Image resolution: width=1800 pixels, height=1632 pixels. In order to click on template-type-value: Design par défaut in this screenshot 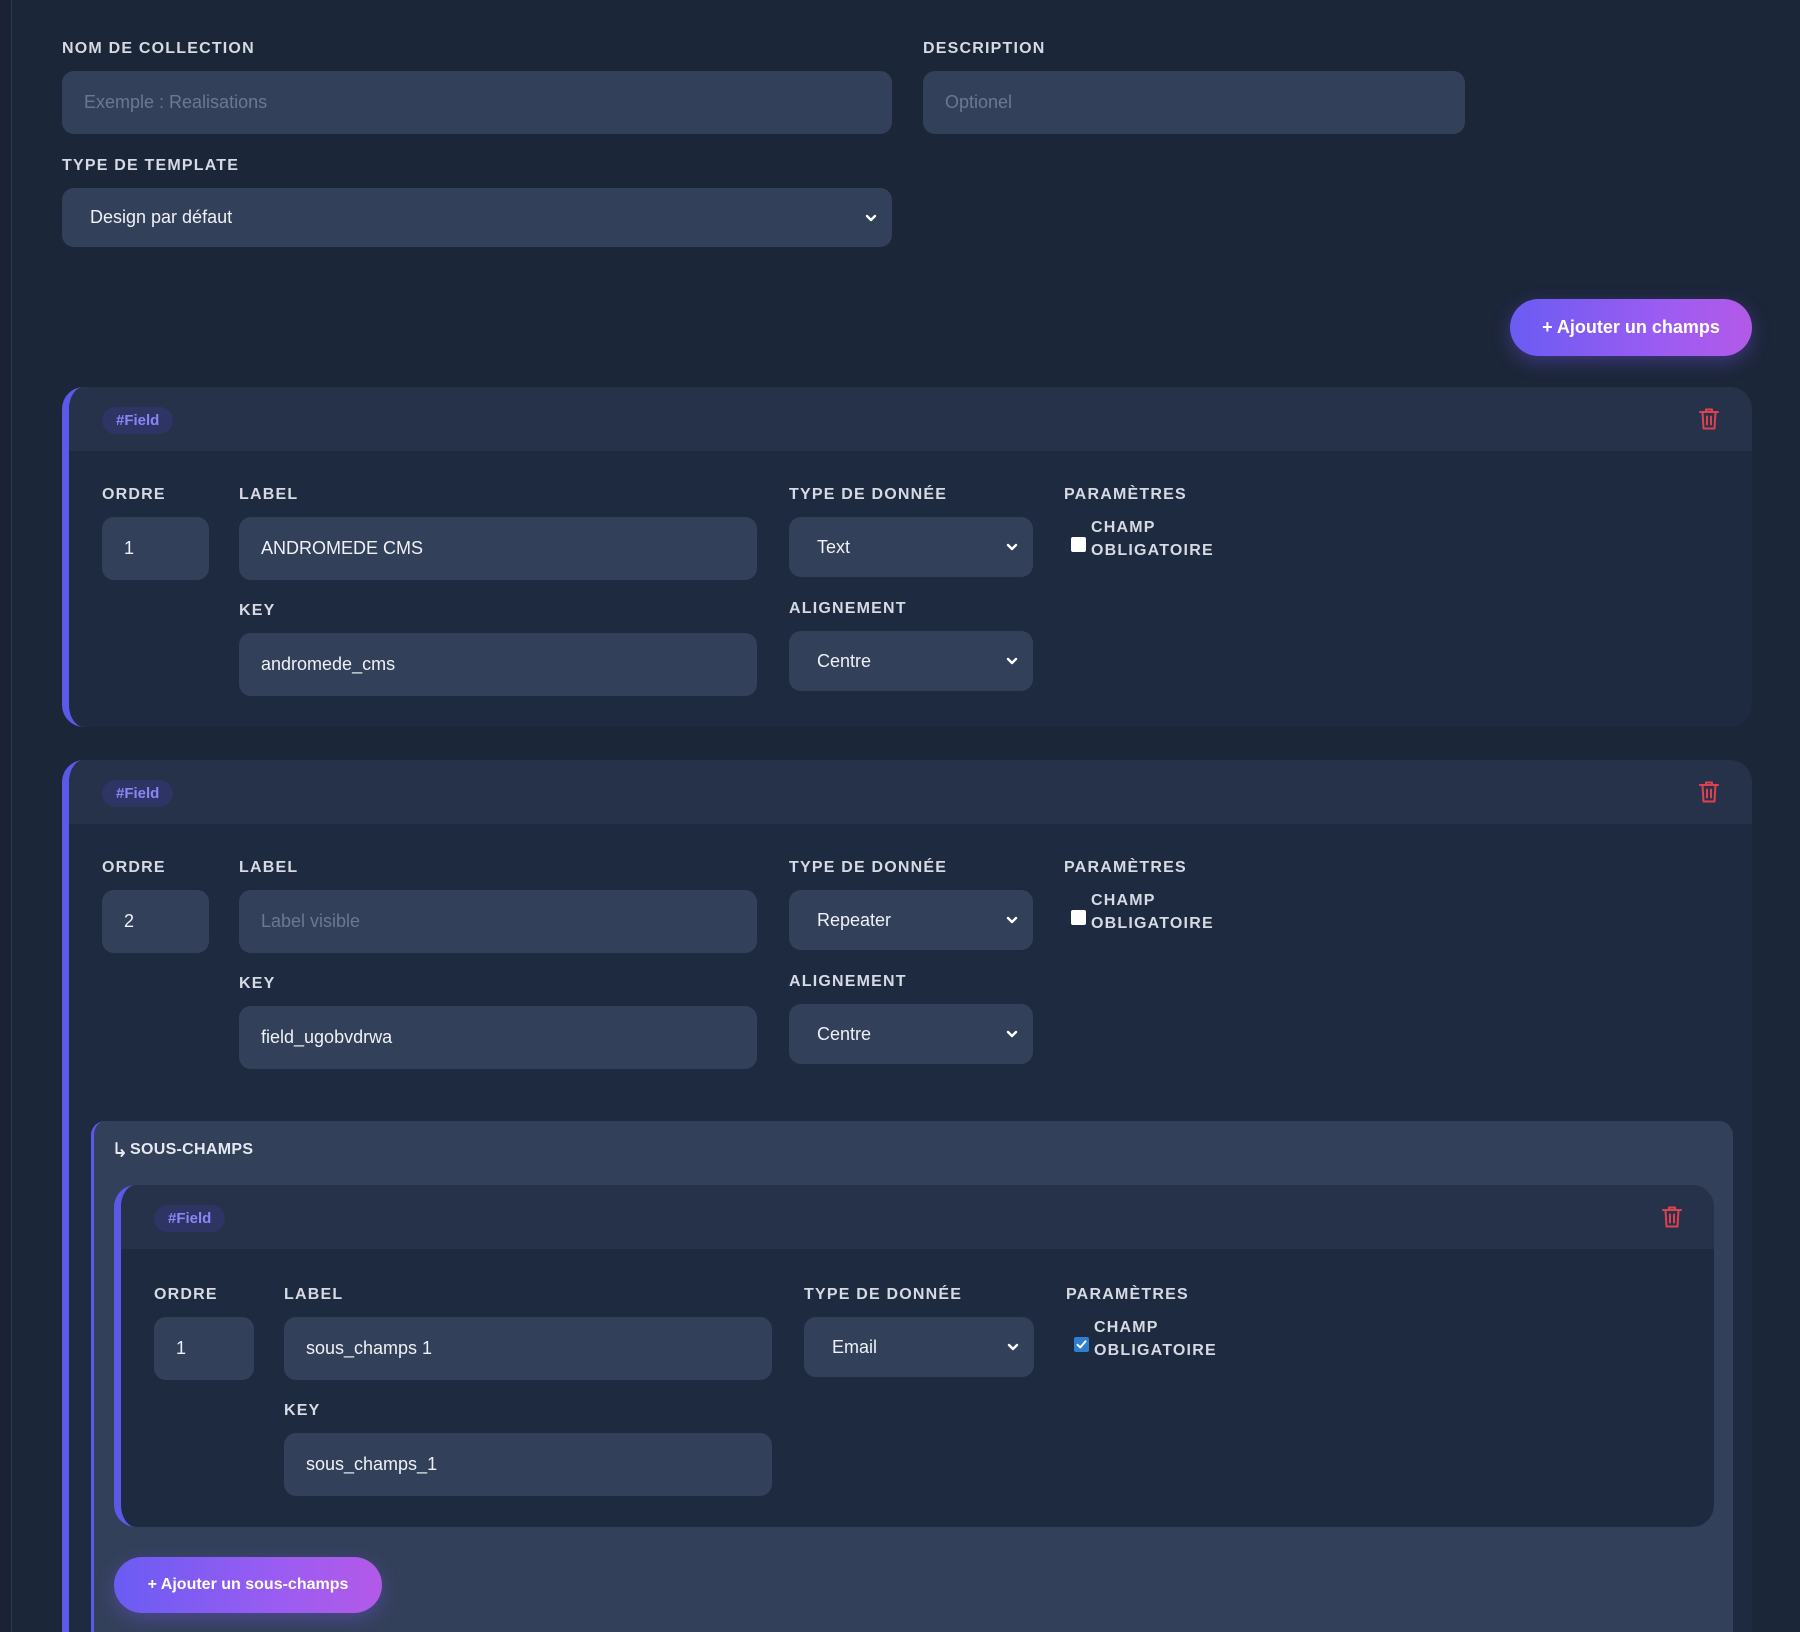, I will do `click(161, 217)`.